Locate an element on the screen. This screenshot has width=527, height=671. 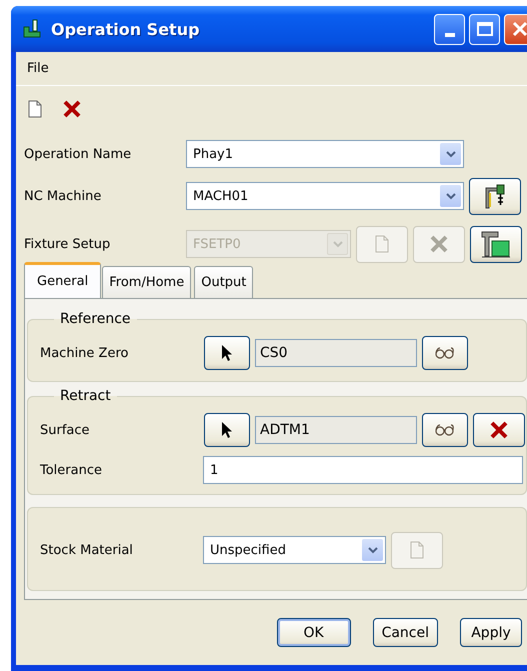
field-label: Stock Material is located at coordinates (87, 550).